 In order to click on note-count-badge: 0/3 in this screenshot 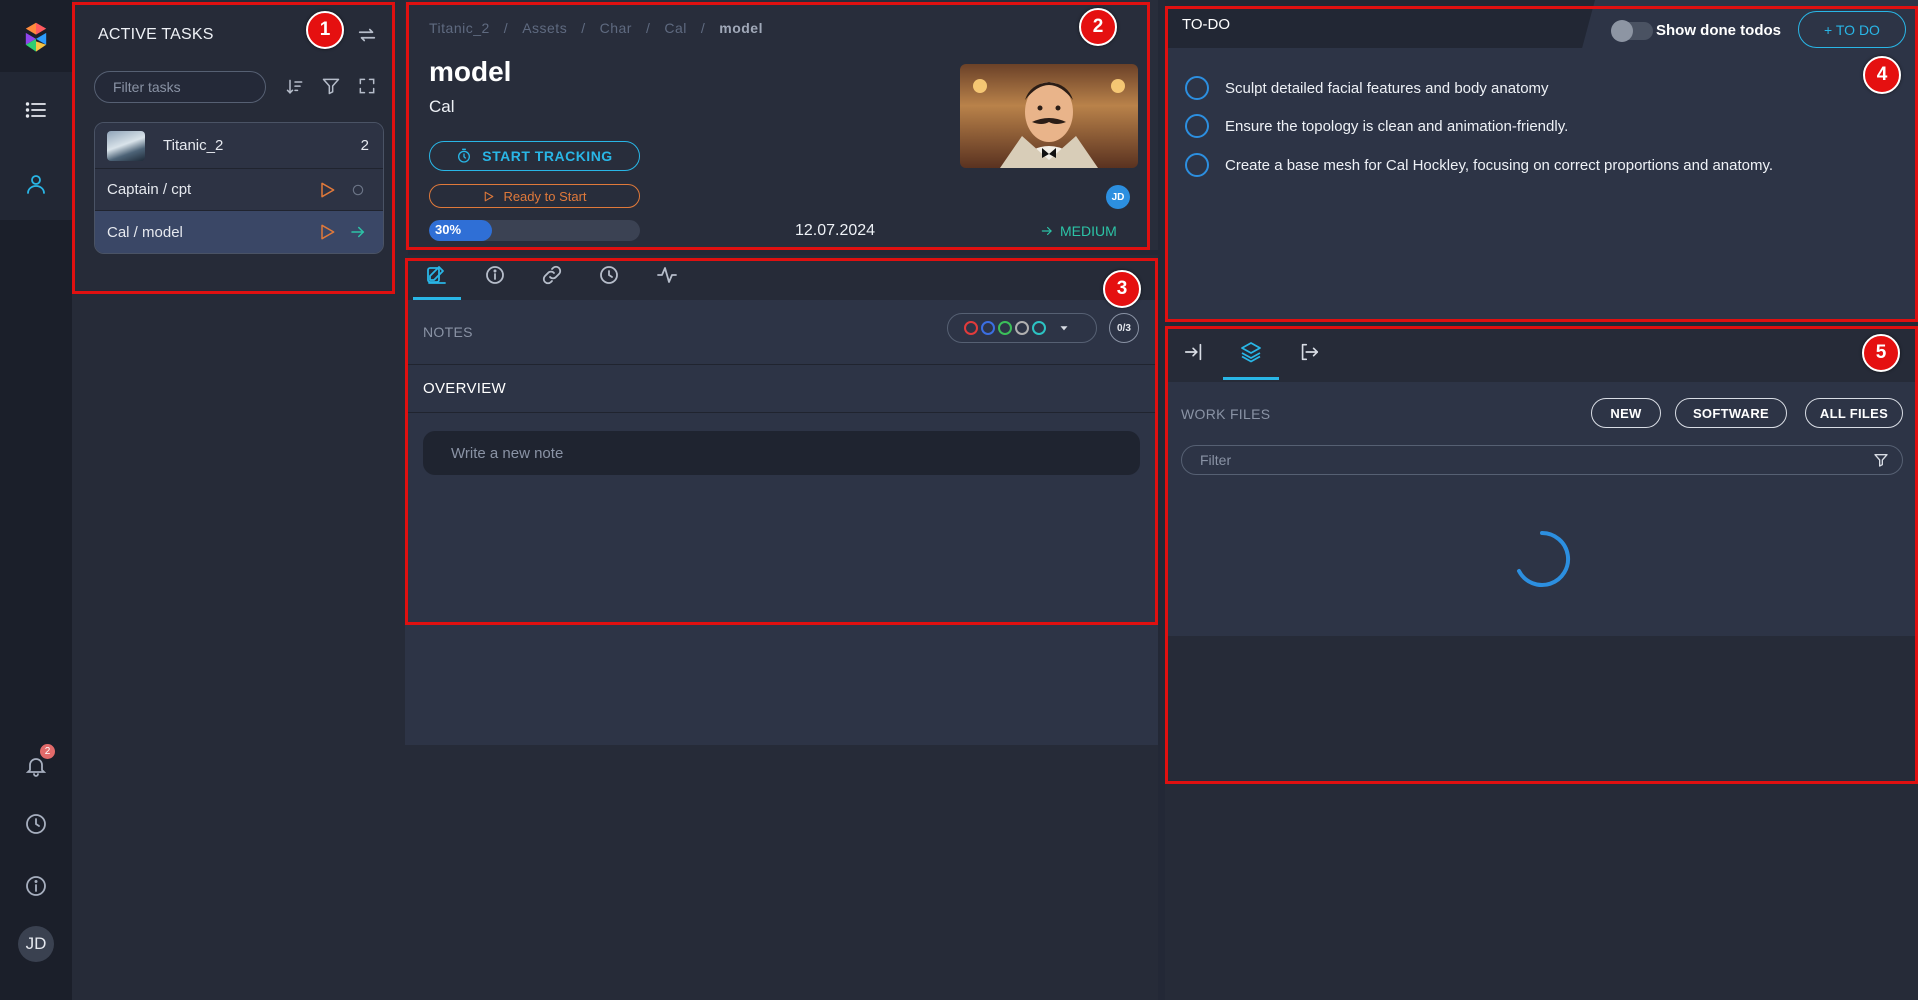, I will do `click(1124, 328)`.